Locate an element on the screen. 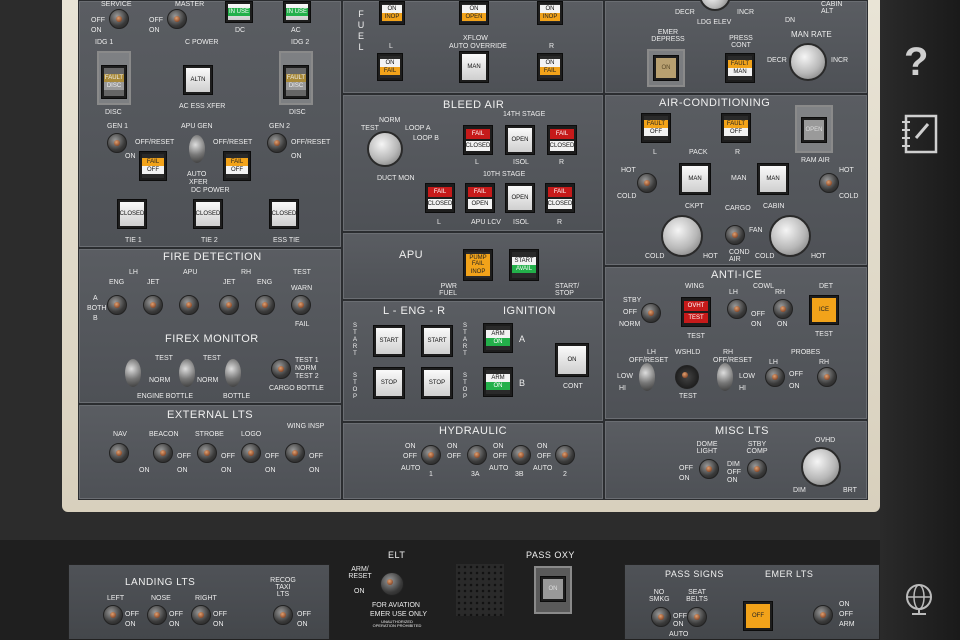 The width and height of the screenshot is (960, 640). apu-pwr-fuel-button: PUMP FAIL INOP is located at coordinates (478, 265).